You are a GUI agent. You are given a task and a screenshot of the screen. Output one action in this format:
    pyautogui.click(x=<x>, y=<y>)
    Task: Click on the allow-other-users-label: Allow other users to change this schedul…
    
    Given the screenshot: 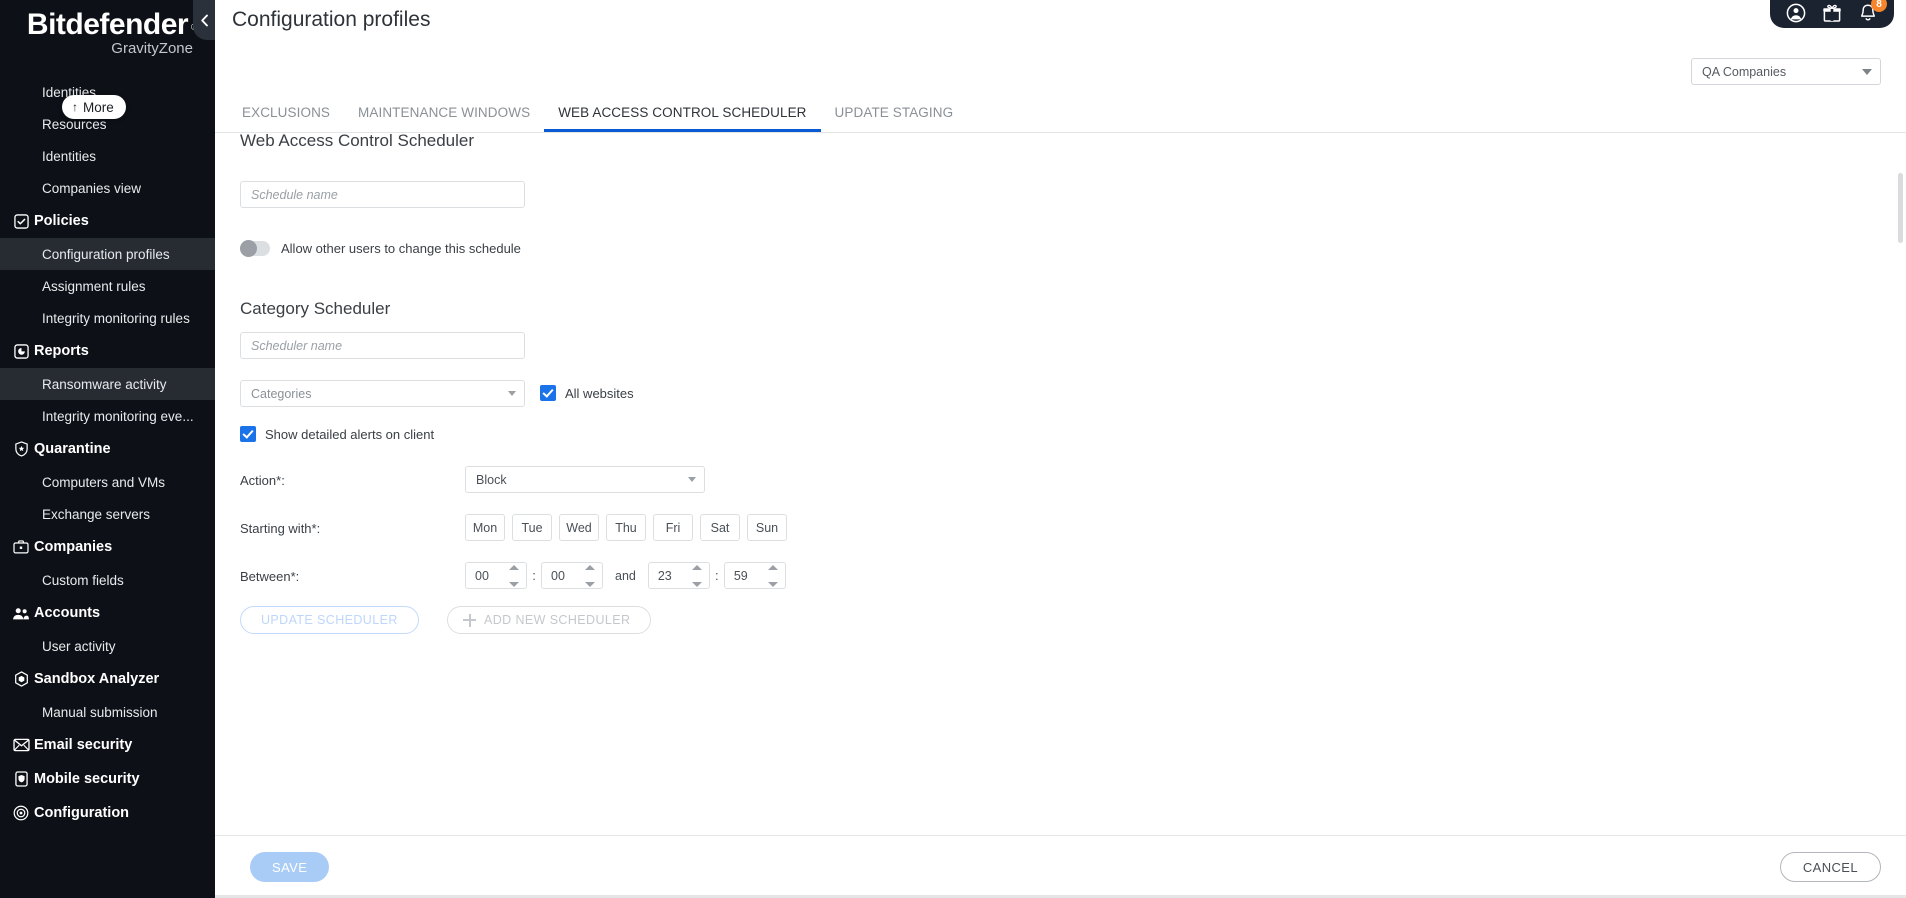 What is the action you would take?
    pyautogui.click(x=401, y=248)
    